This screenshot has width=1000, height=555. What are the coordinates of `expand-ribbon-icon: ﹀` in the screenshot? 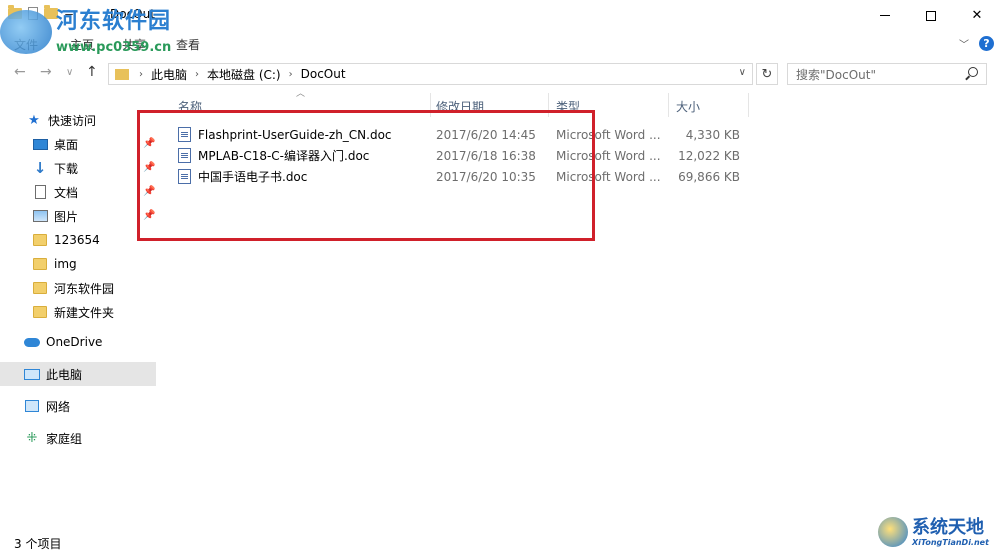 It's located at (964, 43).